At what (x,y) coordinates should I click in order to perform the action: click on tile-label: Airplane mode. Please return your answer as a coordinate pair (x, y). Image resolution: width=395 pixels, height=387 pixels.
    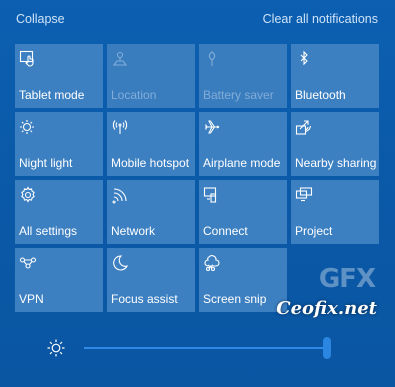
    Looking at the image, I should click on (242, 163).